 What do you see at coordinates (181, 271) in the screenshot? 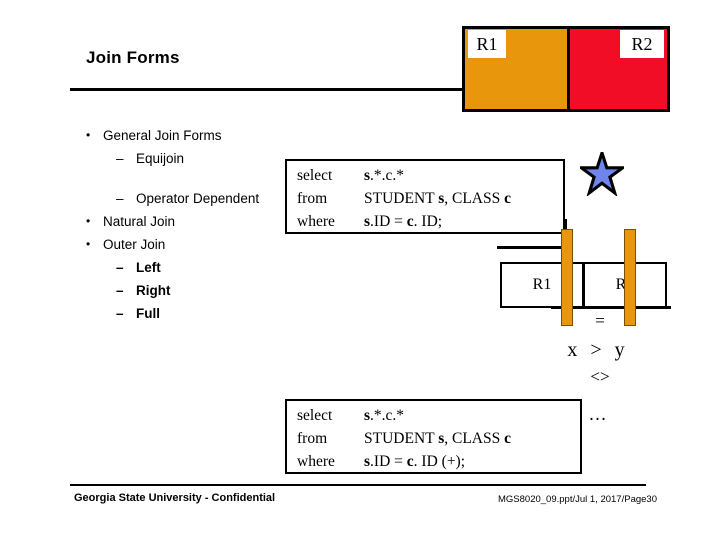
I see `bullet-left: Left` at bounding box center [181, 271].